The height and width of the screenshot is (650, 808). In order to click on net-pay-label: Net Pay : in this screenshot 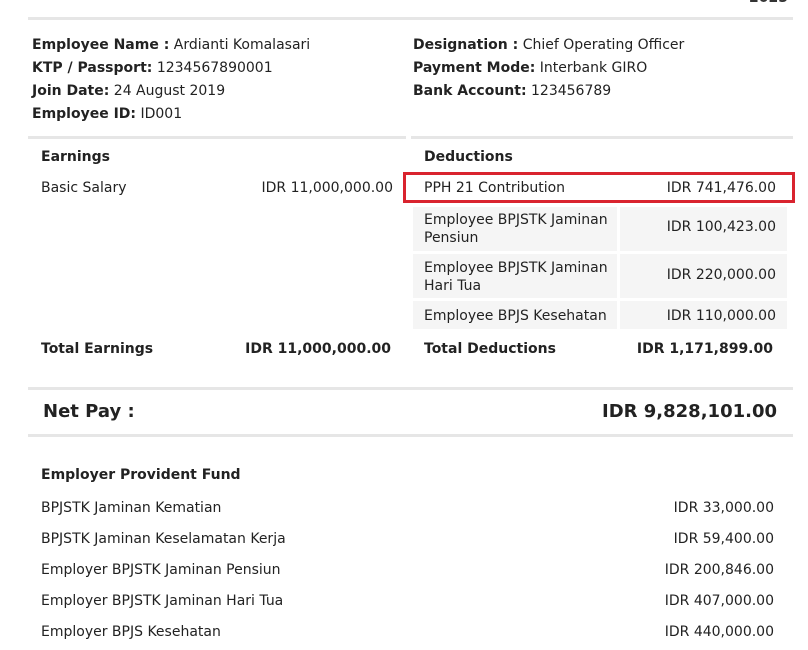, I will do `click(89, 411)`.